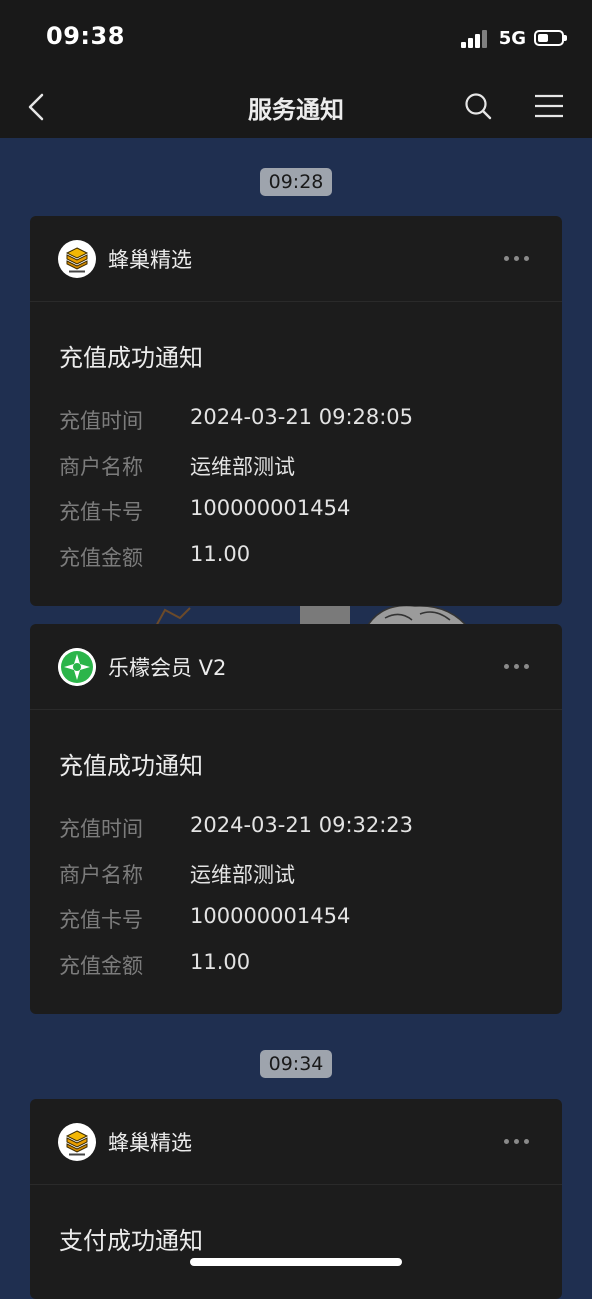 The width and height of the screenshot is (592, 1299). What do you see at coordinates (550, 38) in the screenshot?
I see `battery-icon` at bounding box center [550, 38].